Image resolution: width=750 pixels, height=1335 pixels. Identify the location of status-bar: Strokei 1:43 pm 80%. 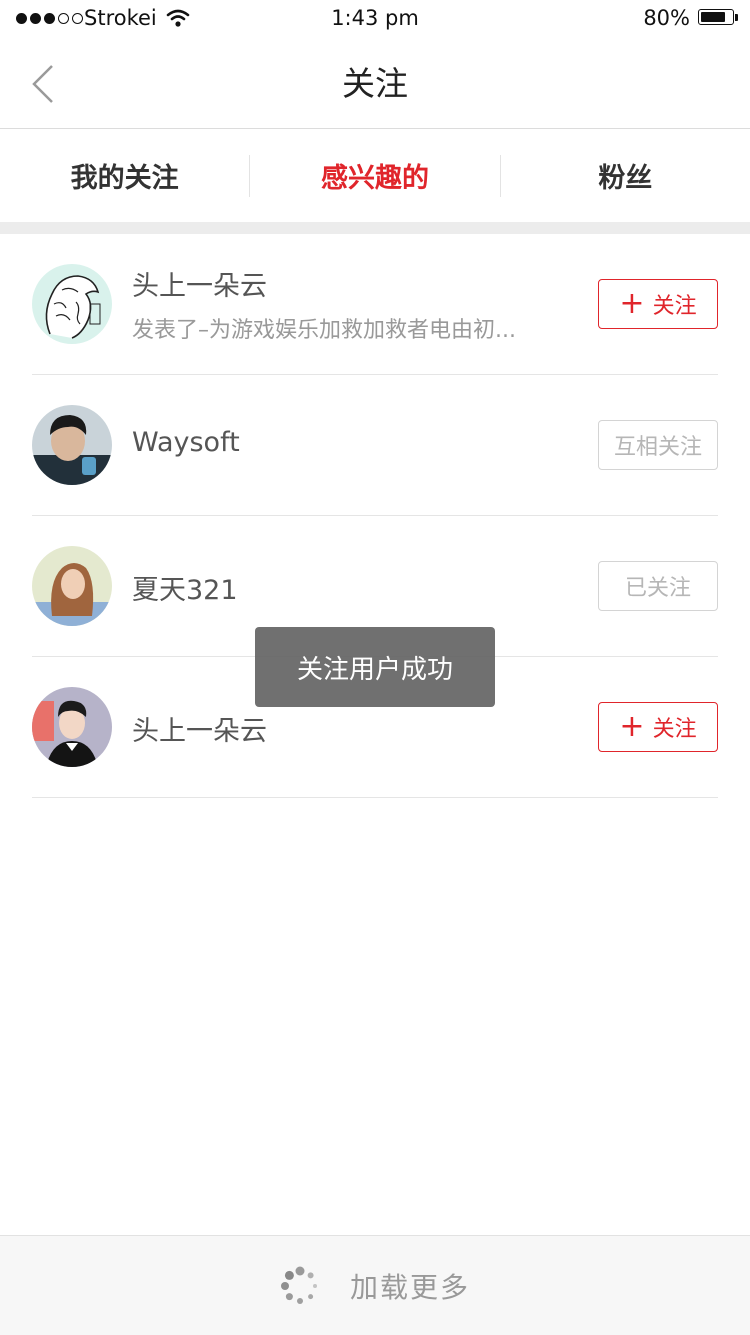
(375, 20).